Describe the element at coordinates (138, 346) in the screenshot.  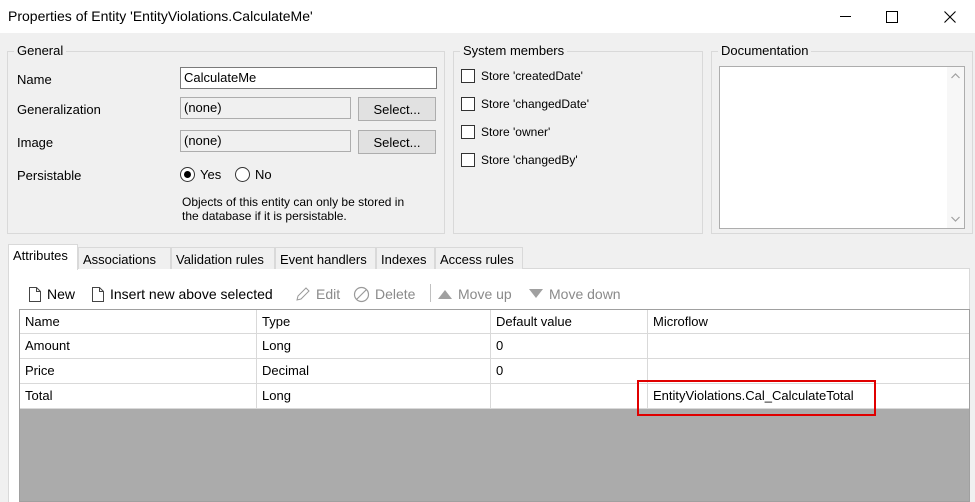
I see `cell-name: Amount` at that location.